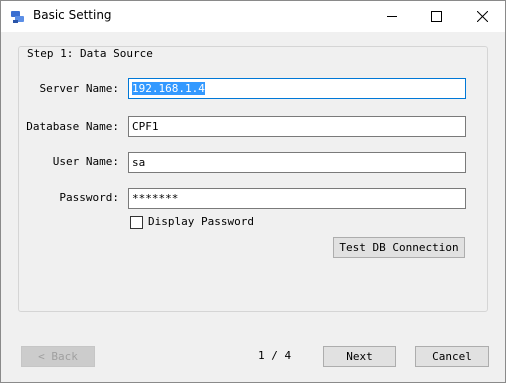  I want to click on minimize-button, so click(391, 16).